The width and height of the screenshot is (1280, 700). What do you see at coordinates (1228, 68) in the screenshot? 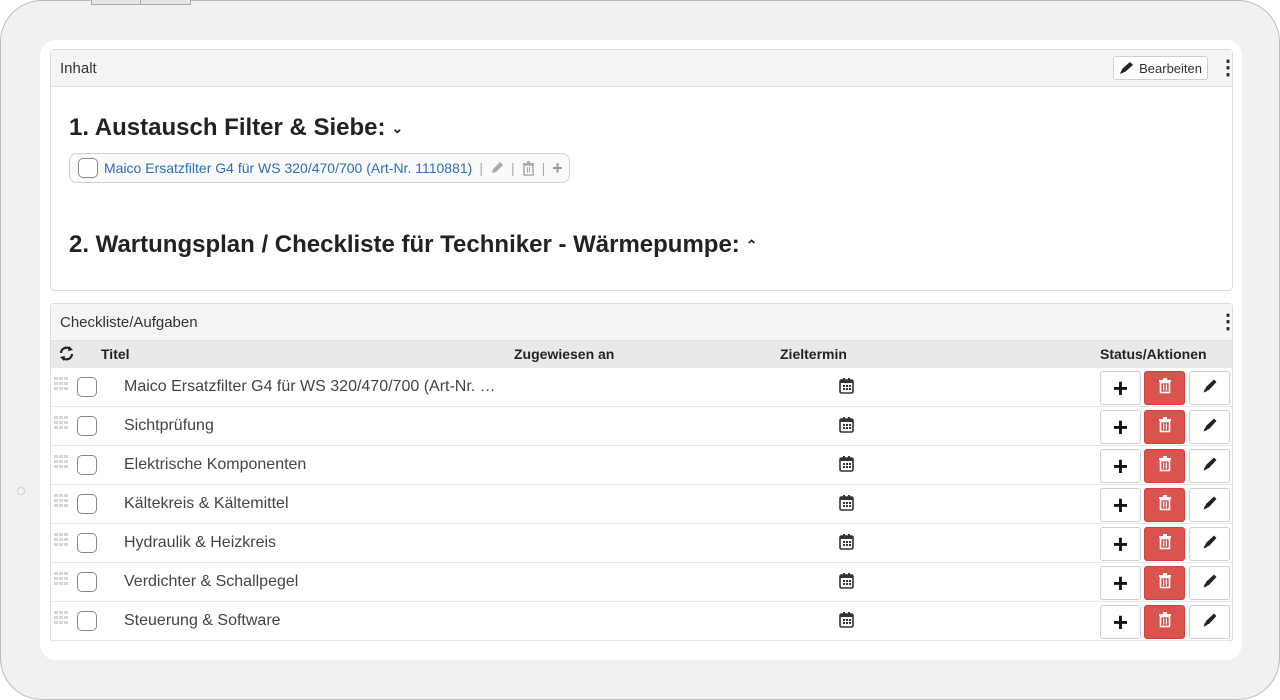
I see `content-menu-icon: ⋮` at bounding box center [1228, 68].